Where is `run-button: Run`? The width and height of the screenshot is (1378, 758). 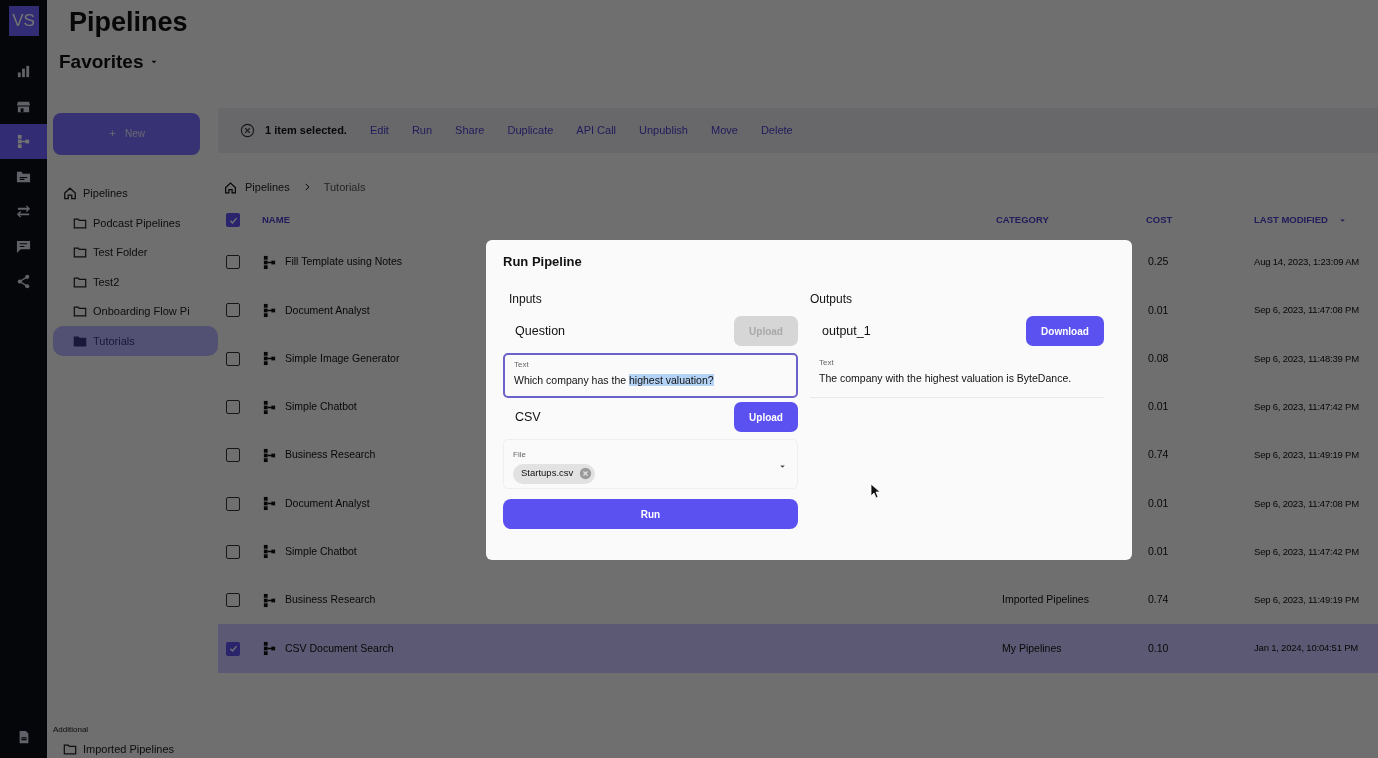
run-button: Run is located at coordinates (650, 514).